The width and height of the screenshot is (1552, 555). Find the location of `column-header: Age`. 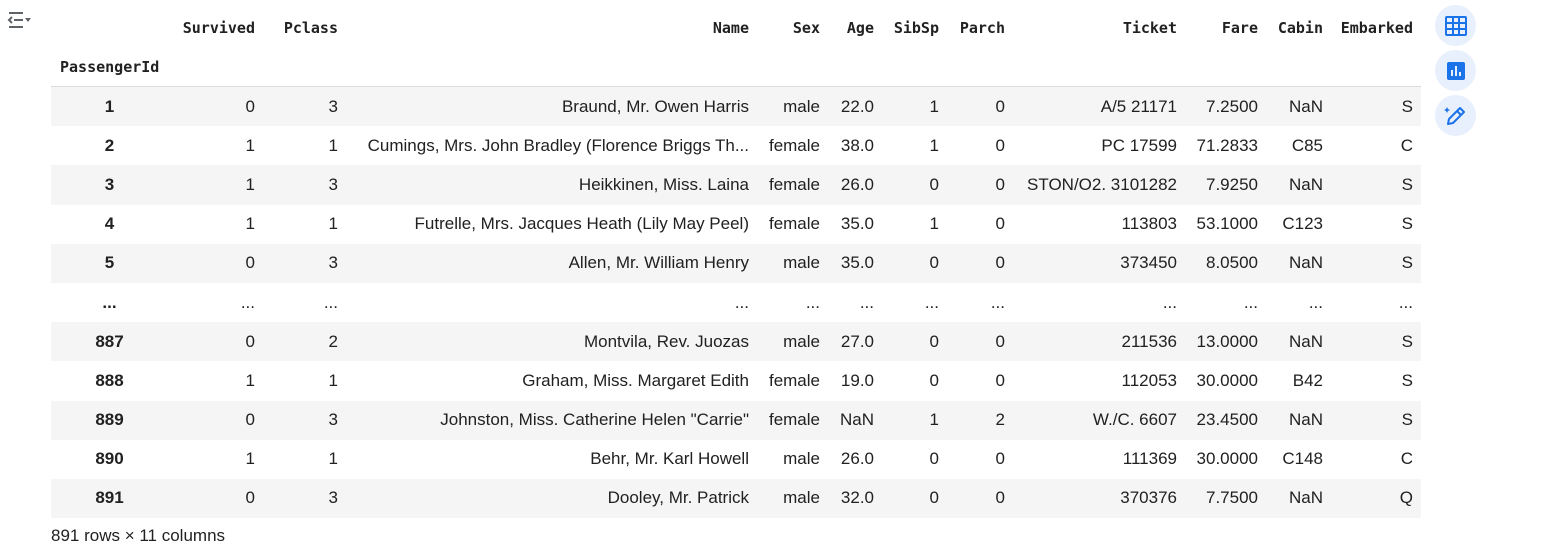

column-header: Age is located at coordinates (860, 27).